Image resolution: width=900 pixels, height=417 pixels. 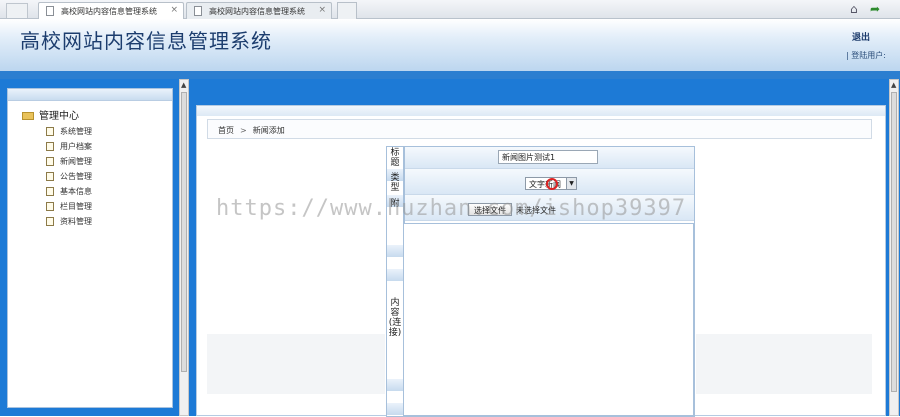 What do you see at coordinates (296, 364) in the screenshot?
I see `form-side-band-left` at bounding box center [296, 364].